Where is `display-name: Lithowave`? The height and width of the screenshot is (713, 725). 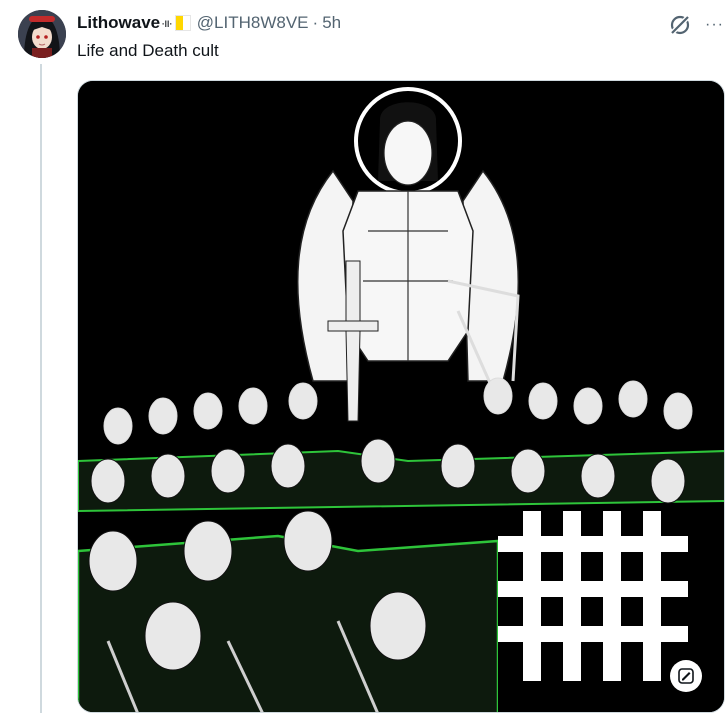
display-name: Lithowave is located at coordinates (118, 23).